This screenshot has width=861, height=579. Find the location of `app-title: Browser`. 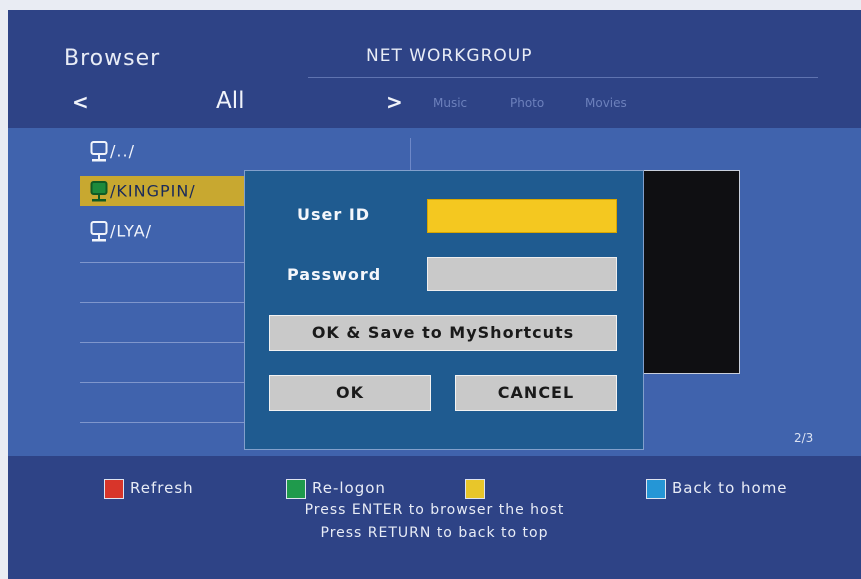

app-title: Browser is located at coordinates (112, 58).